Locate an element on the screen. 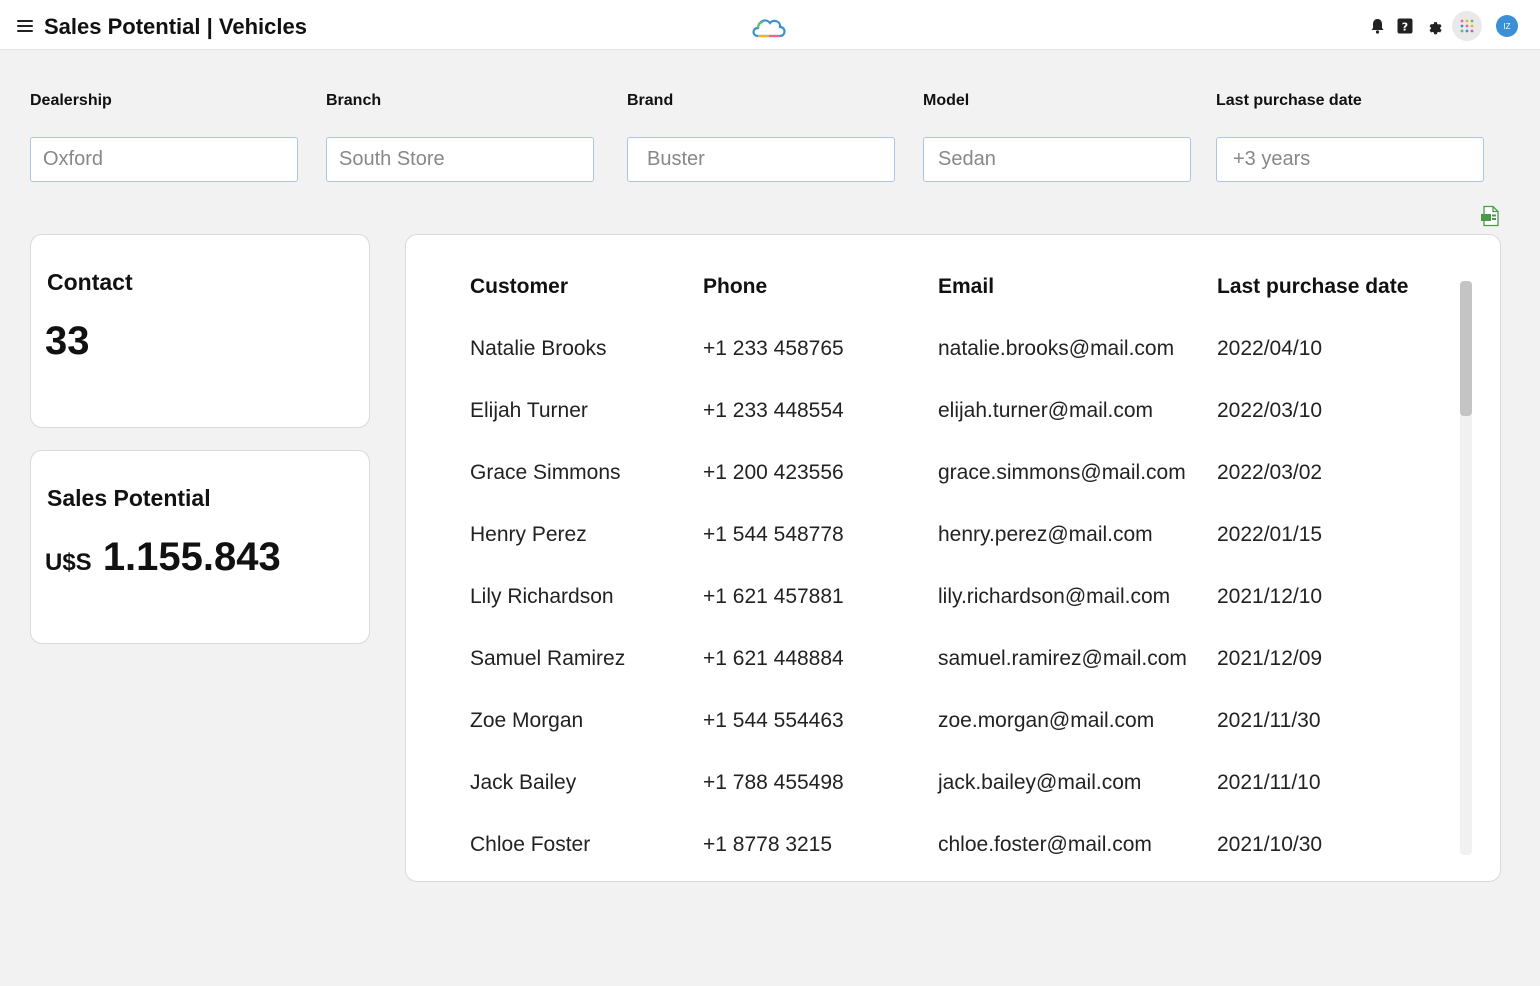  cell-customer: Henry Perez is located at coordinates (528, 534).